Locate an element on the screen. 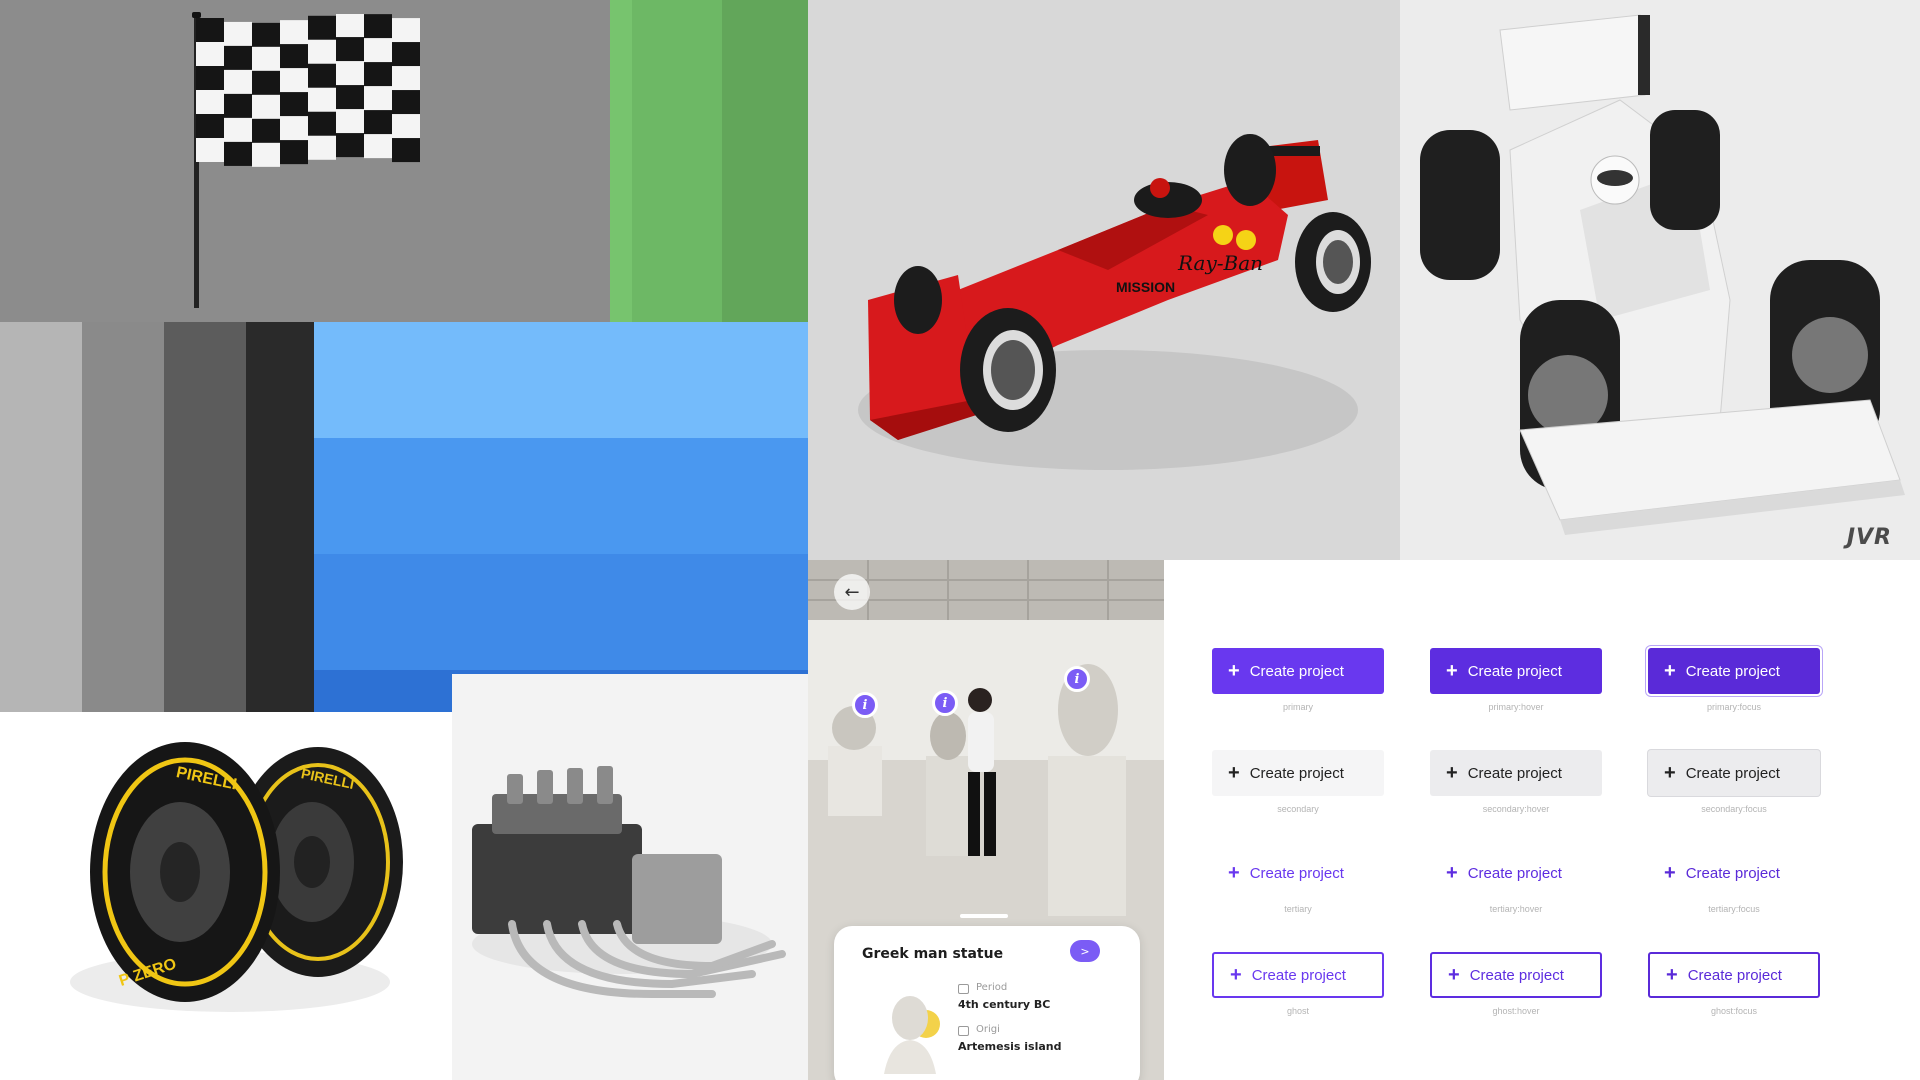 The image size is (1920, 1080). engine-image is located at coordinates (630, 877).